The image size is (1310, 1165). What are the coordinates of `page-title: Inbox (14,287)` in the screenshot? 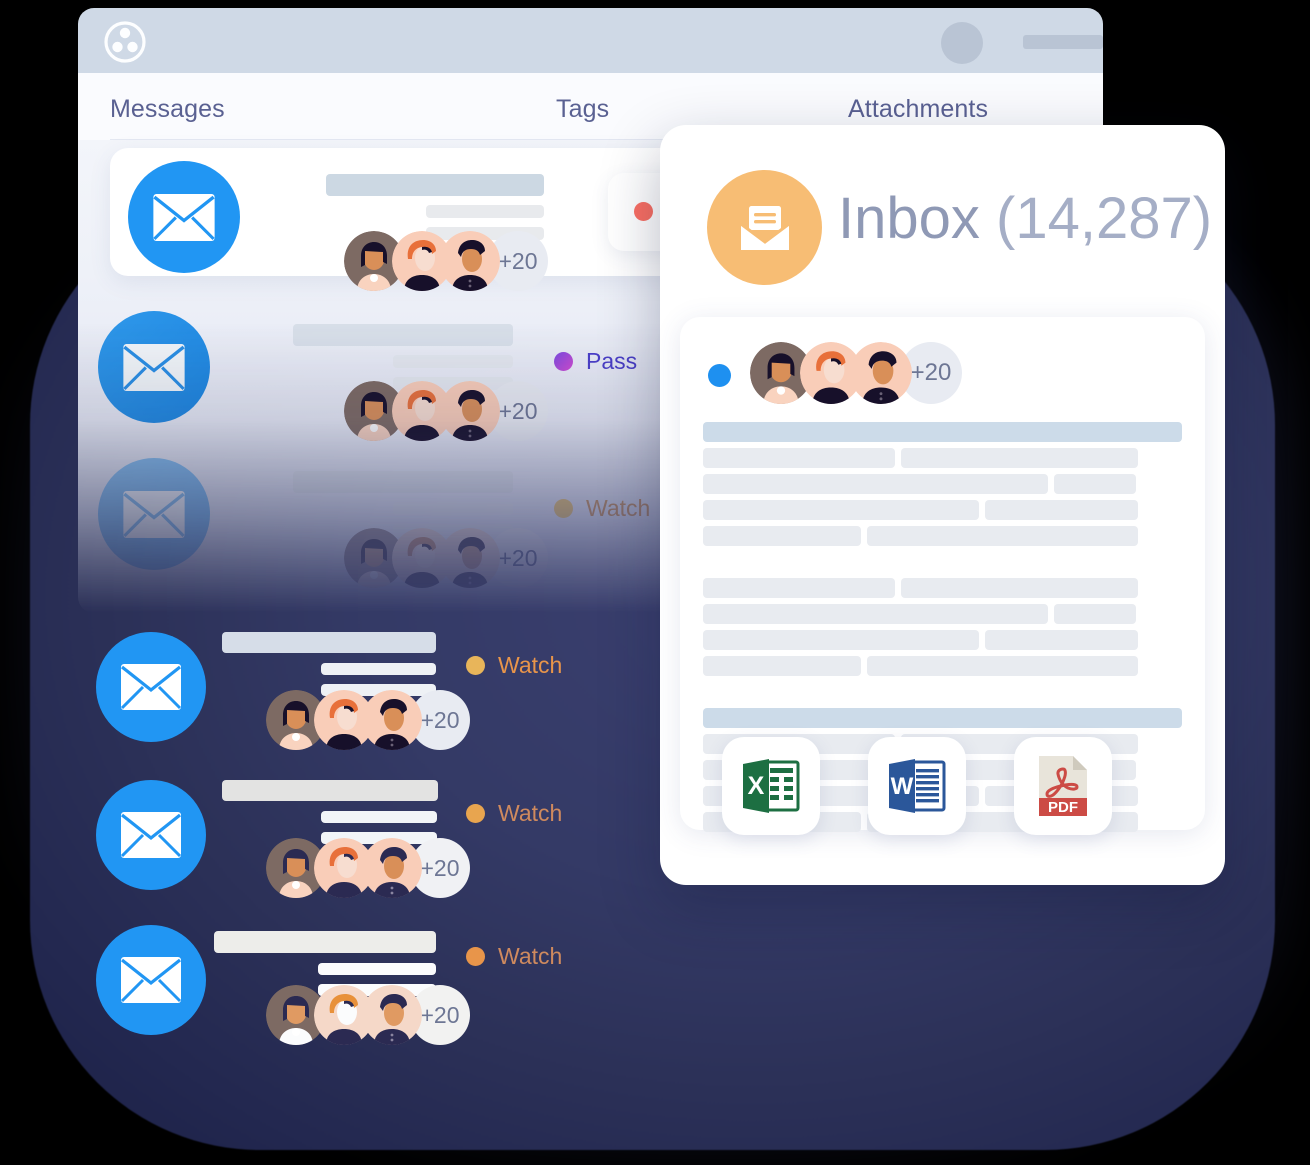 It's located at (1025, 218).